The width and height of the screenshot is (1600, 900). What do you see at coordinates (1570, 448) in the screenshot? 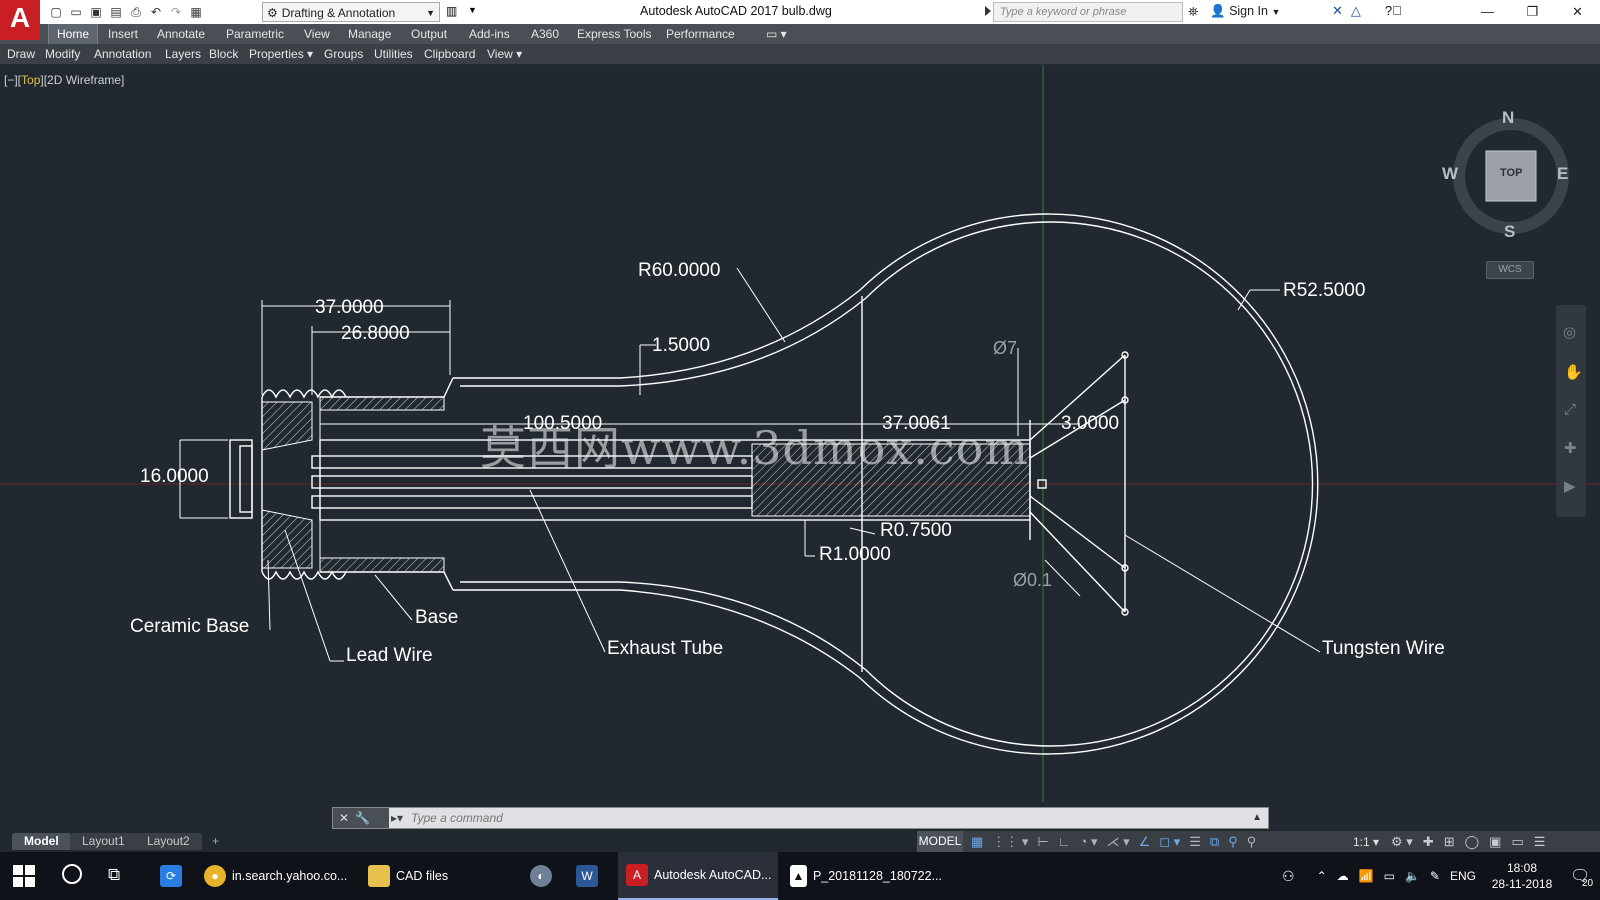
I see `orbit-icon: ✚` at bounding box center [1570, 448].